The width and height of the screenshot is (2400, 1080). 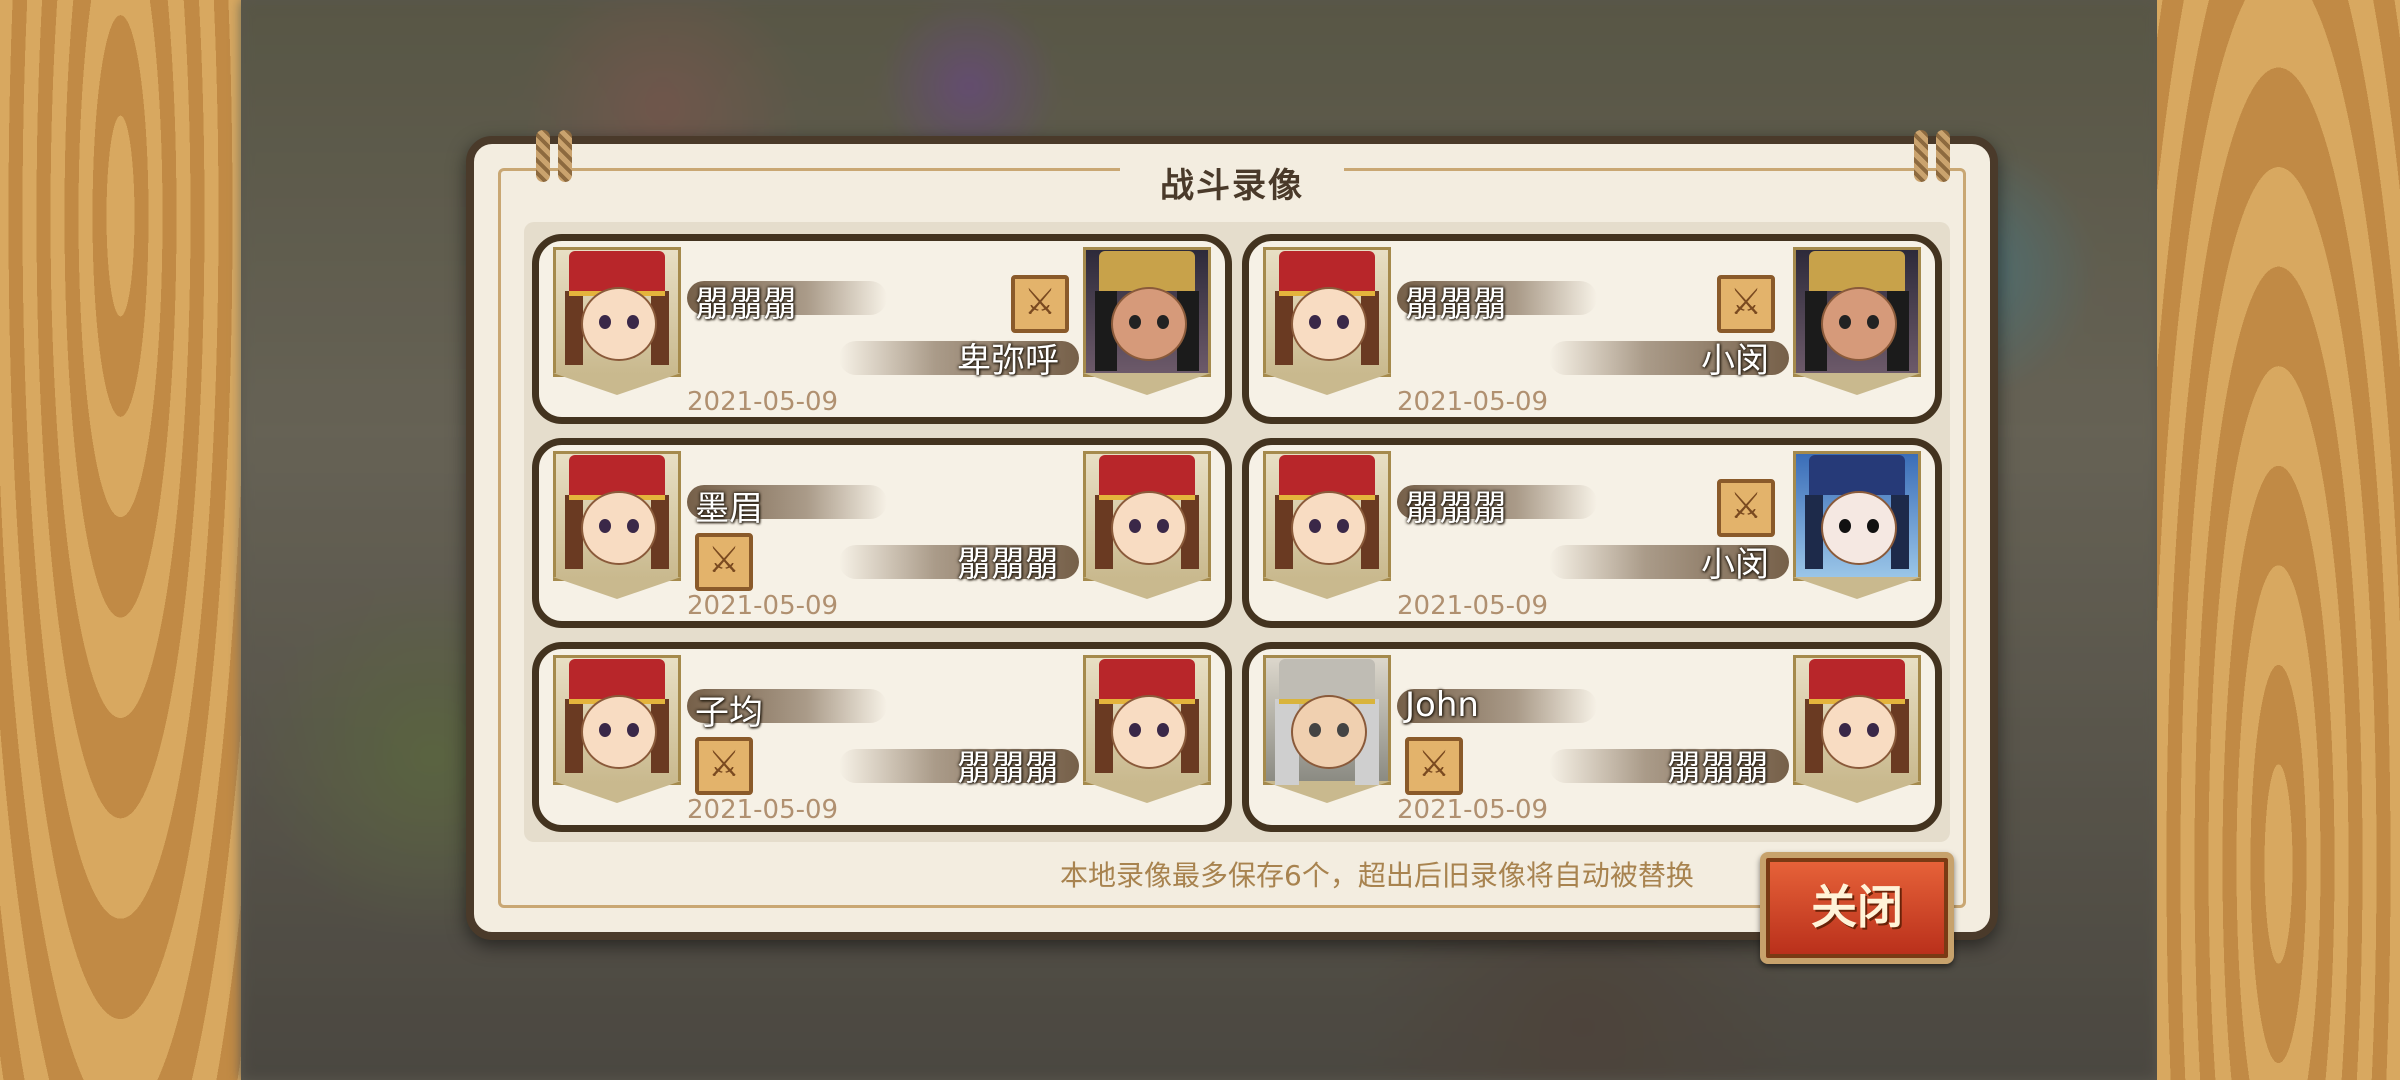 I want to click on replay-card-1: 朤朤朤 卑弥呼 2021-05-09, so click(x=882, y=329).